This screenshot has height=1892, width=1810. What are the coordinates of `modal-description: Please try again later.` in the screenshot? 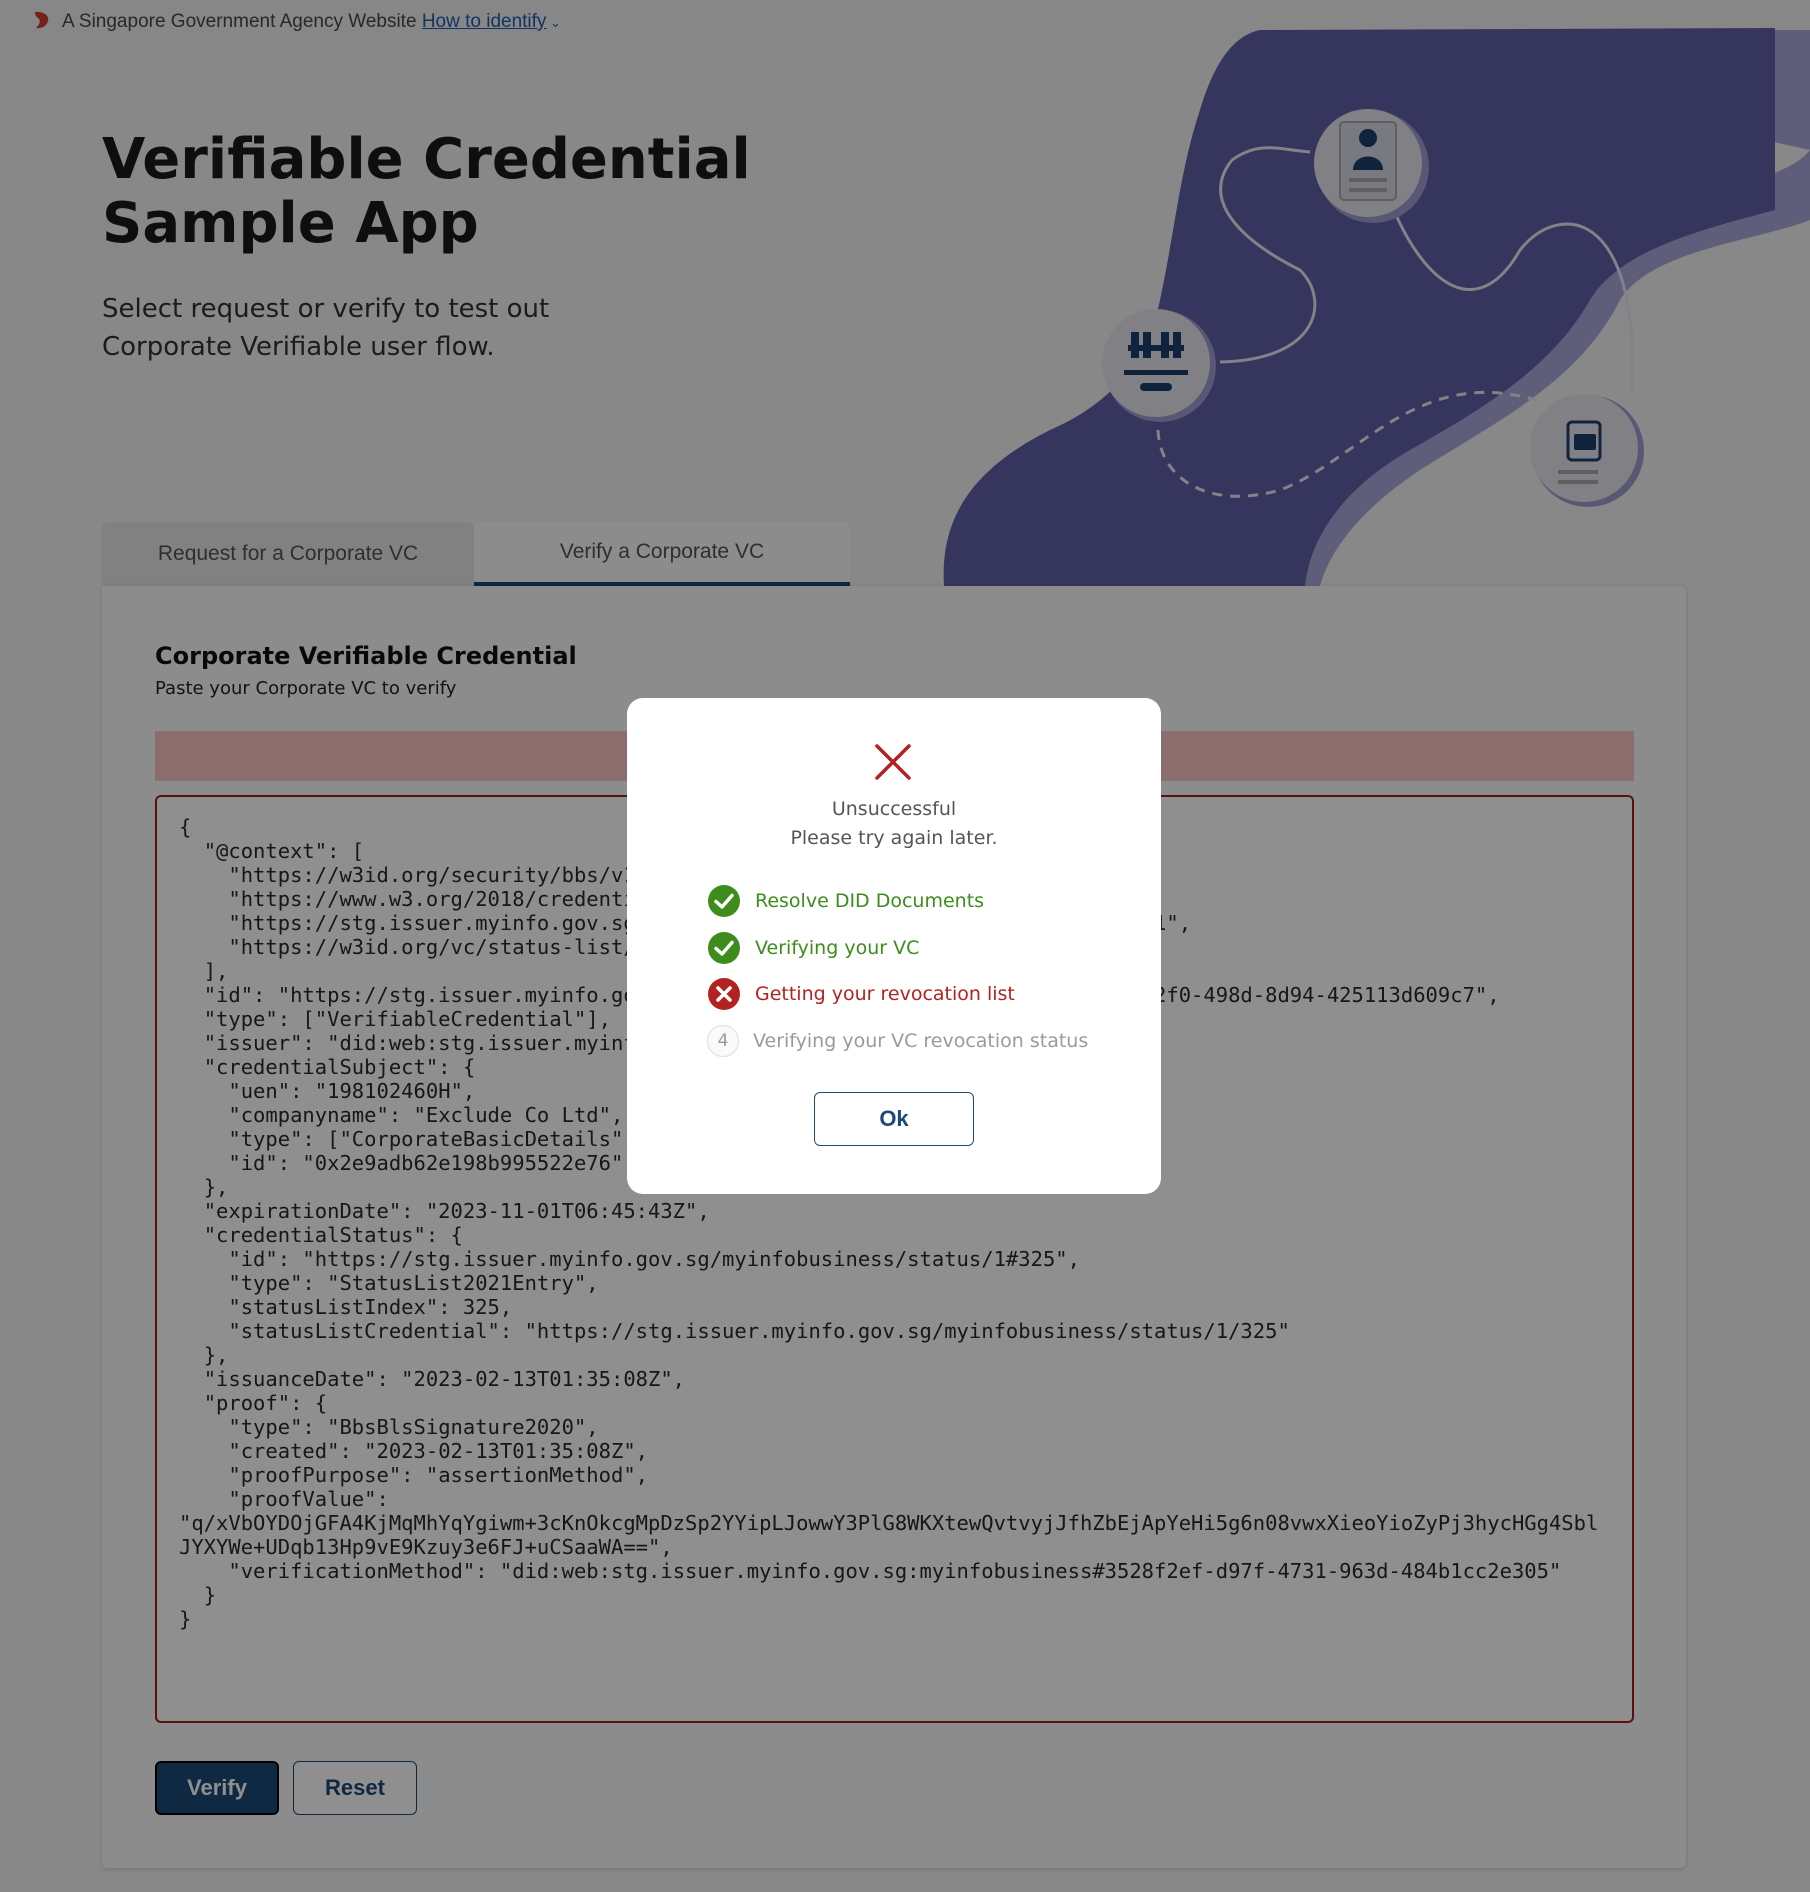 It's located at (894, 838).